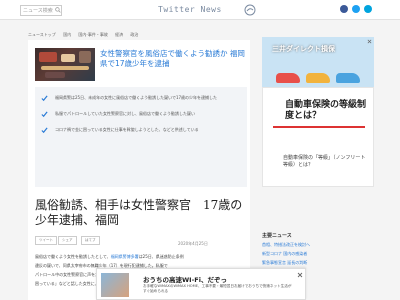  What do you see at coordinates (324, 161) in the screenshot?
I see `ad-subtitle: 自動車保険の「等級」（ノンフリート等級）とは？` at bounding box center [324, 161].